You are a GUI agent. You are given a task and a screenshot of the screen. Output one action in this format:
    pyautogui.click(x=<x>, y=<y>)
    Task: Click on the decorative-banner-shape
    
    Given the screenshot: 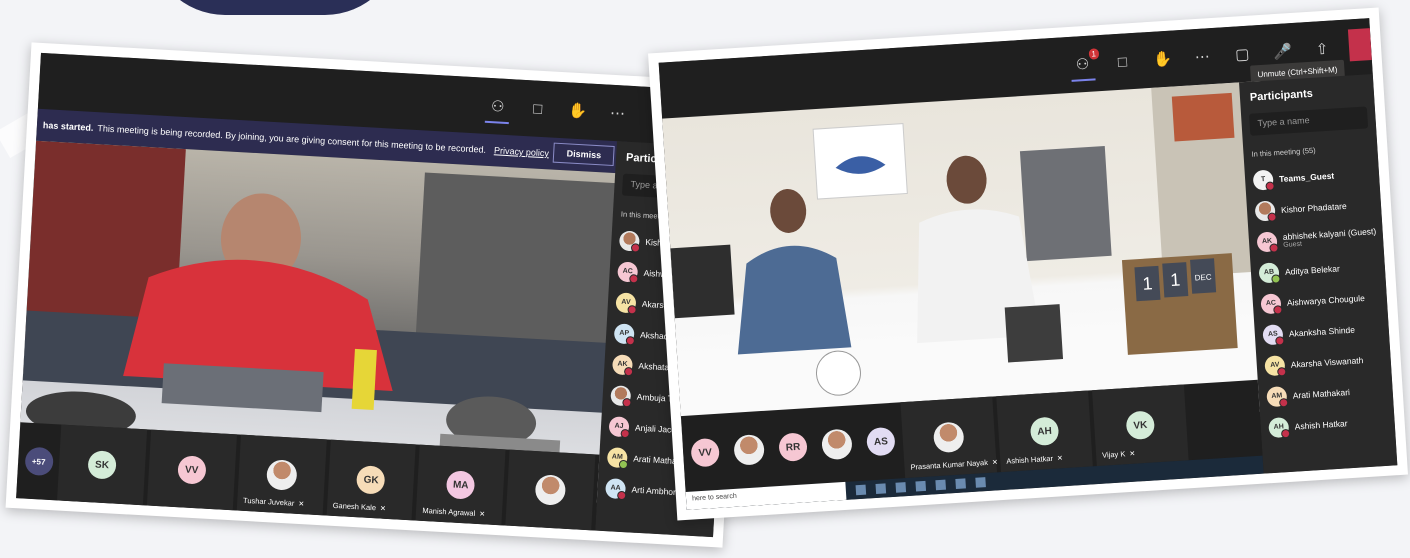 What is the action you would take?
    pyautogui.click(x=275, y=7)
    